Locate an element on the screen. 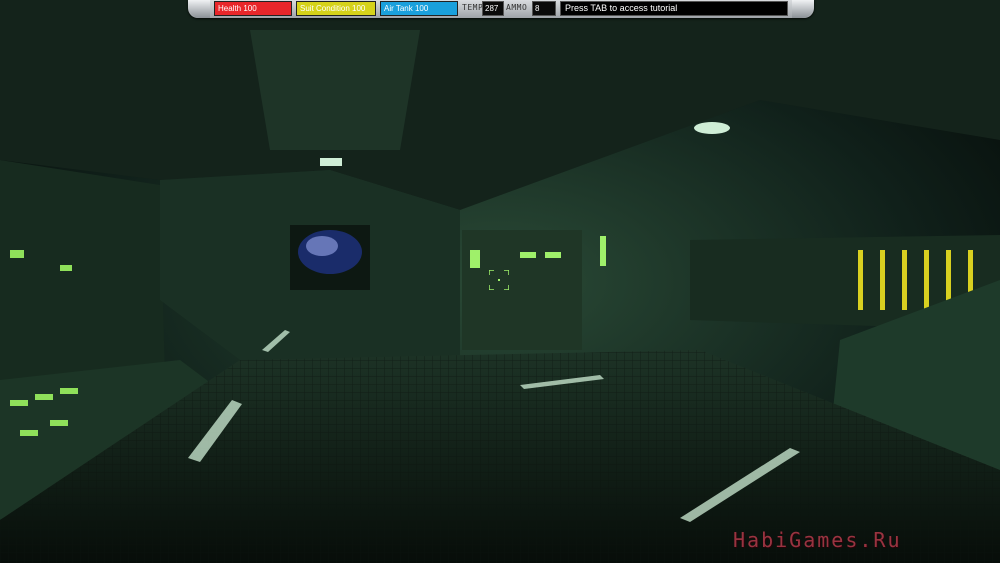 The height and width of the screenshot is (563, 1000). suit-condition-label: Suit Condition 100 is located at coordinates (333, 8).